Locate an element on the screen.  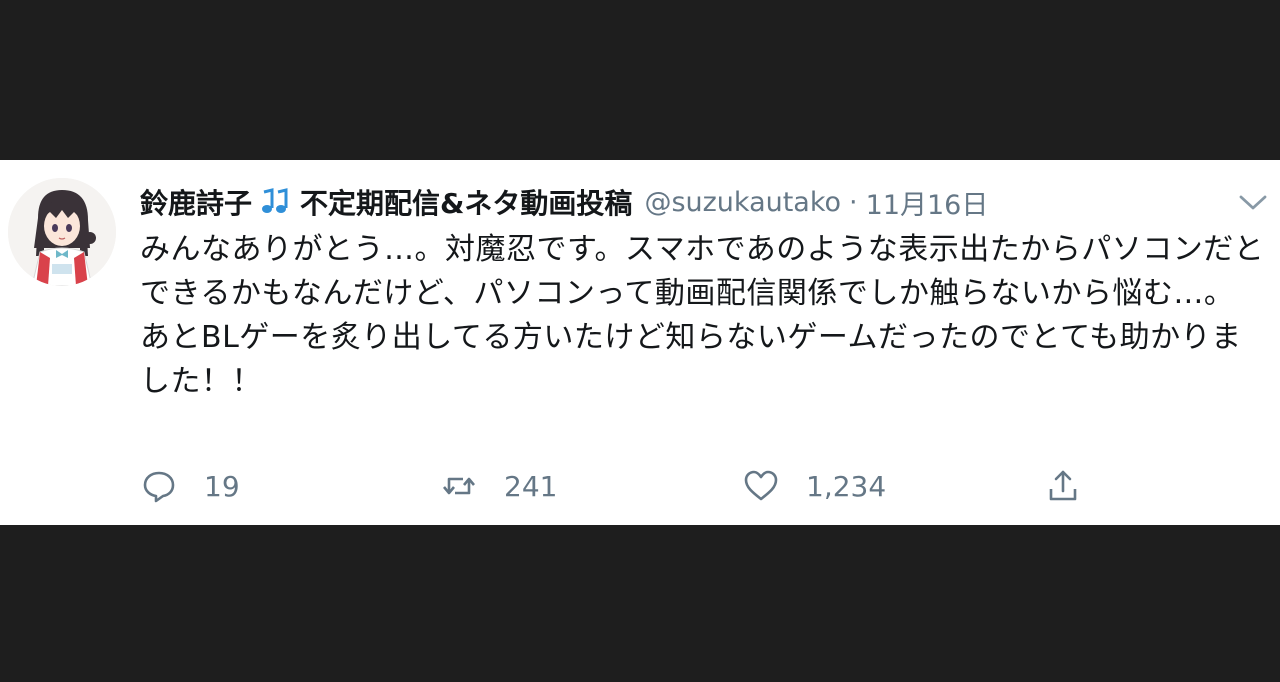
tweet-date: 11月16日 is located at coordinates (927, 202).